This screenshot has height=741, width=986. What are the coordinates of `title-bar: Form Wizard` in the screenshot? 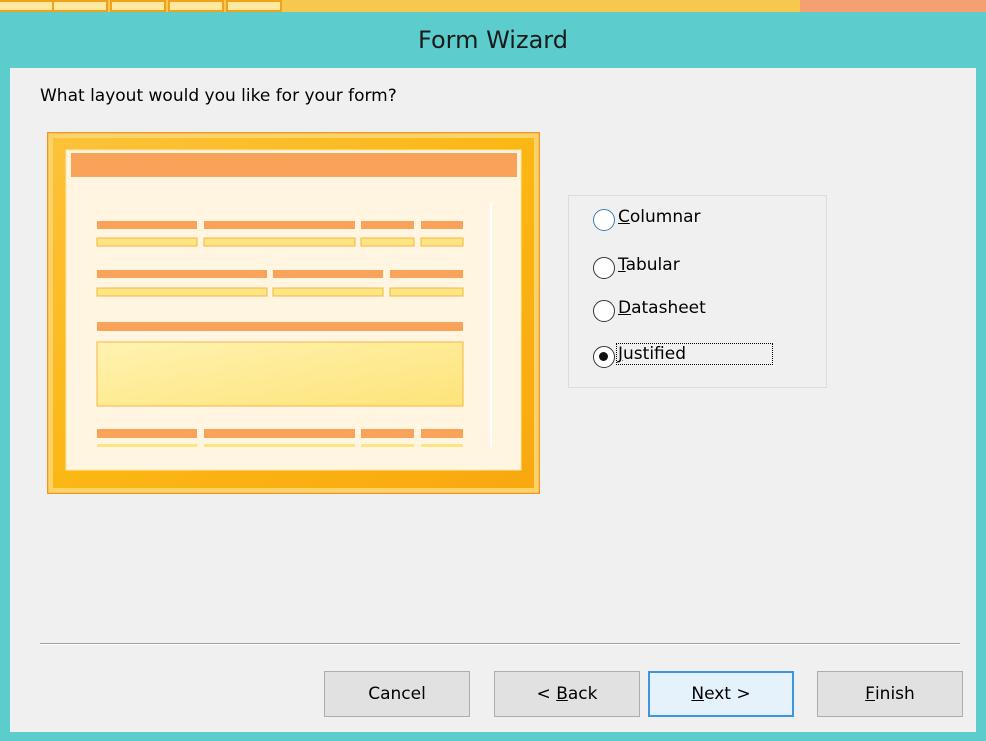 It's located at (493, 40).